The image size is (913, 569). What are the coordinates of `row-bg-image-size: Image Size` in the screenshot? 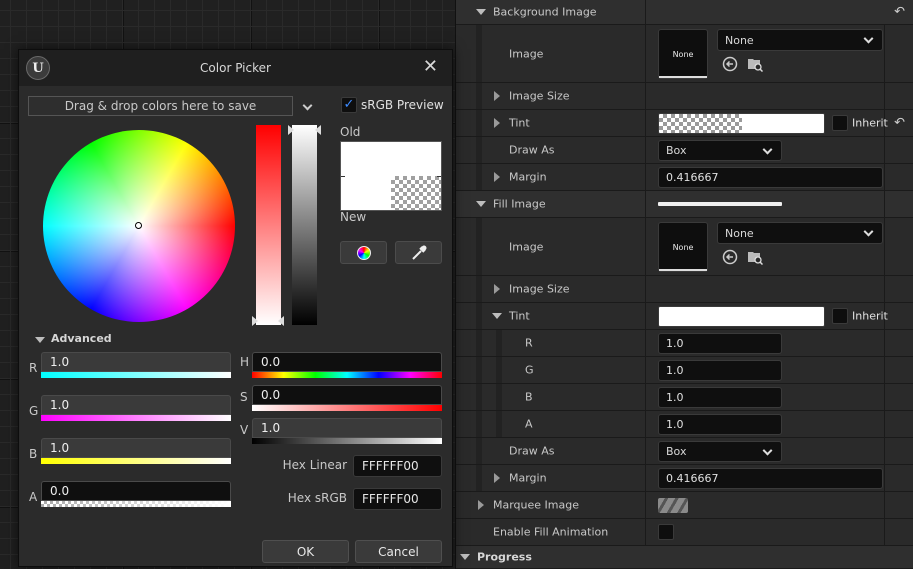 It's located at (684, 96).